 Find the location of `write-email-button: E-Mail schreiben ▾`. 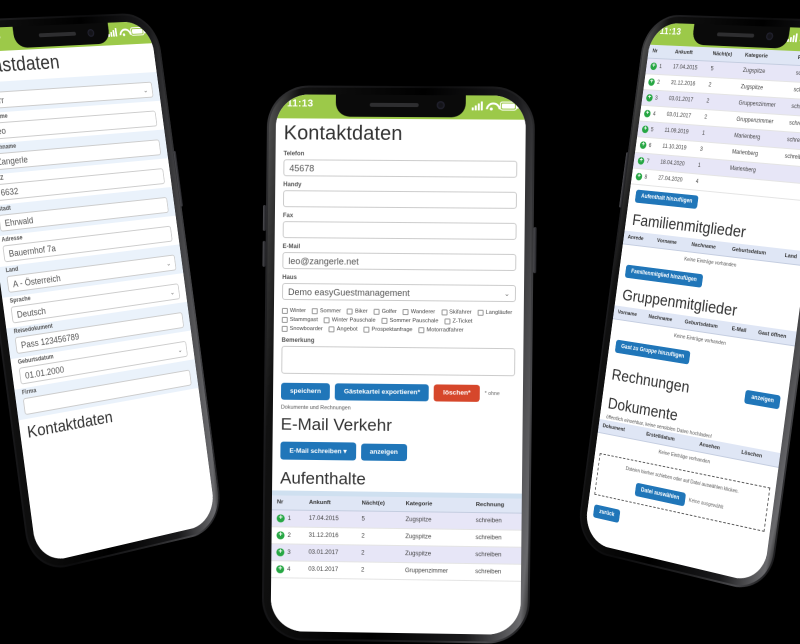

write-email-button: E-Mail schreiben ▾ is located at coordinates (318, 451).